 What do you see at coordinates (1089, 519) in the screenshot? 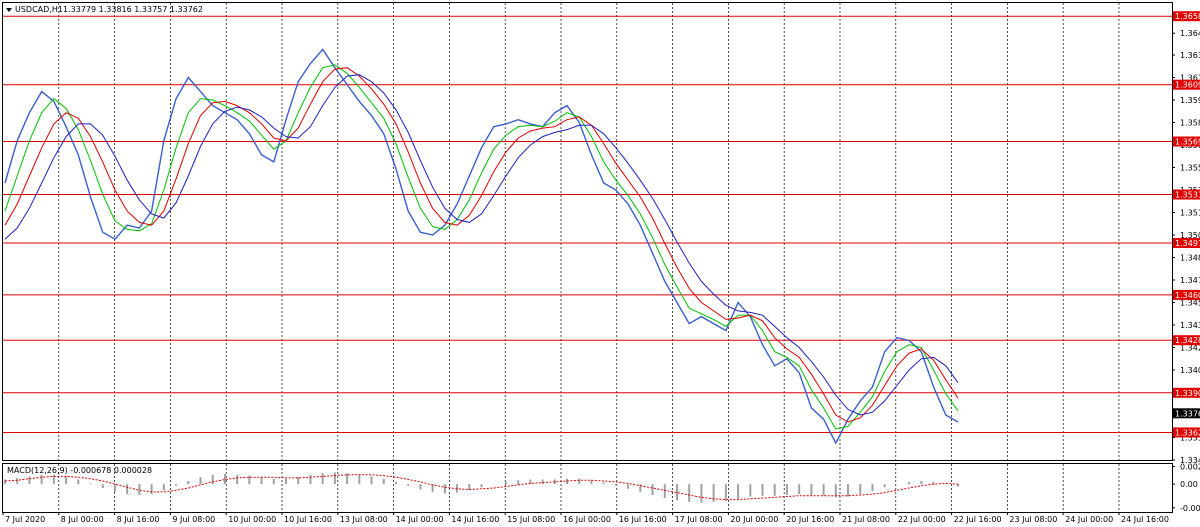
I see `x-tick-label: 24 Jul 00:00` at bounding box center [1089, 519].